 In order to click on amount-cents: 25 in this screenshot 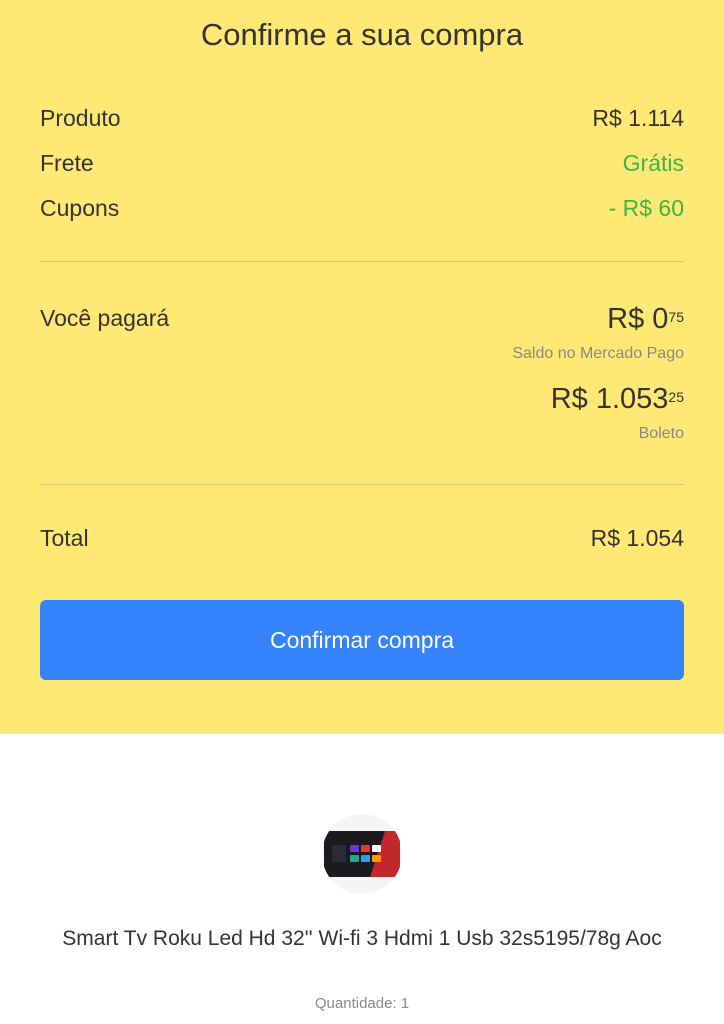, I will do `click(676, 397)`.